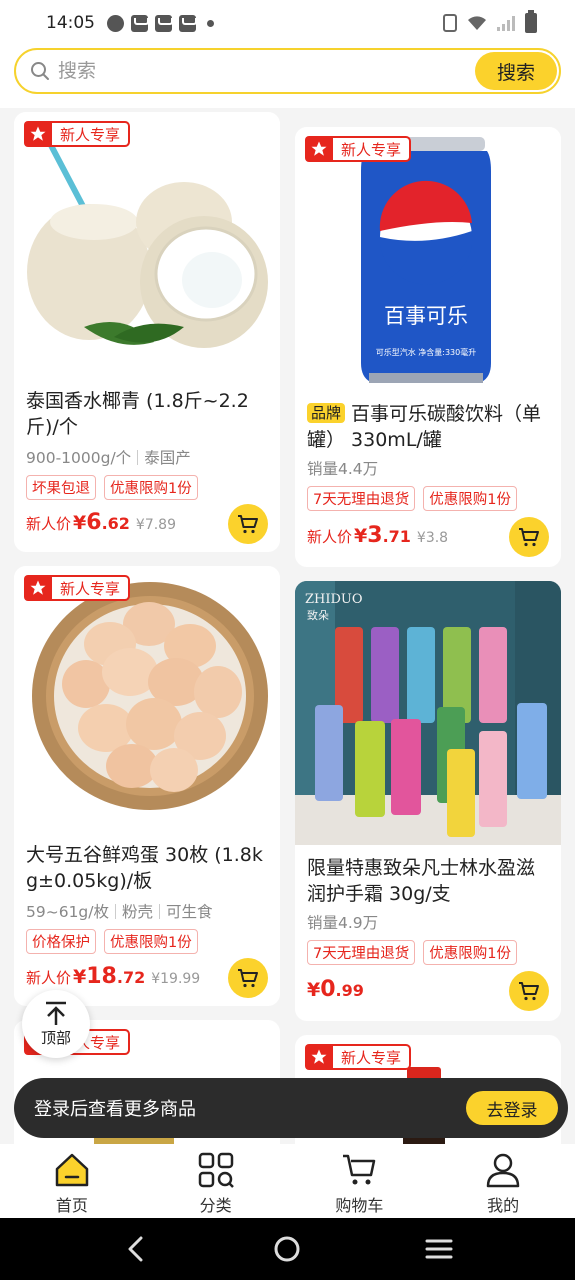 Image resolution: width=575 pixels, height=1280 pixels. I want to click on sales-count: 销量4.9万, so click(343, 923).